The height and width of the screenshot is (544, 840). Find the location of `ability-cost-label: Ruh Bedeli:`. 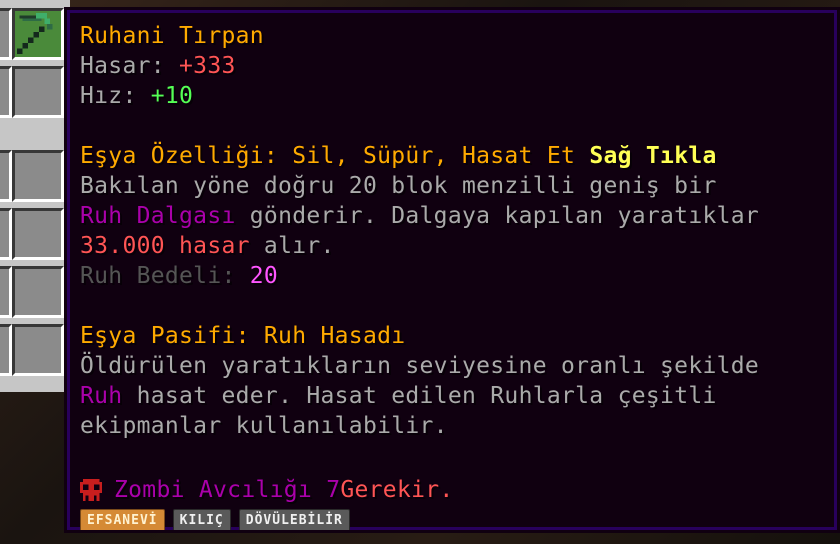

ability-cost-label: Ruh Bedeli: is located at coordinates (165, 276).